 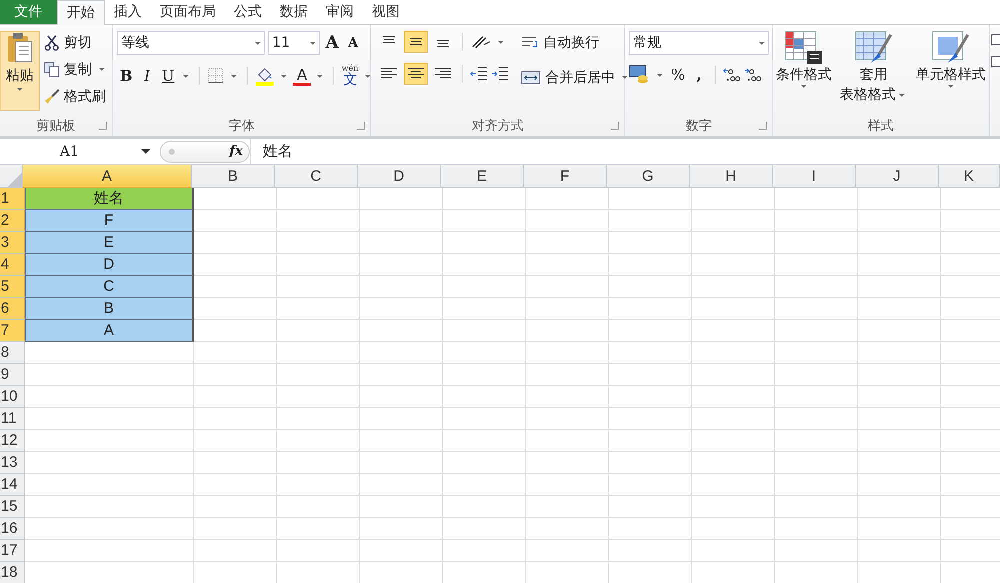 What do you see at coordinates (12, 485) in the screenshot?
I see `row-header: 14` at bounding box center [12, 485].